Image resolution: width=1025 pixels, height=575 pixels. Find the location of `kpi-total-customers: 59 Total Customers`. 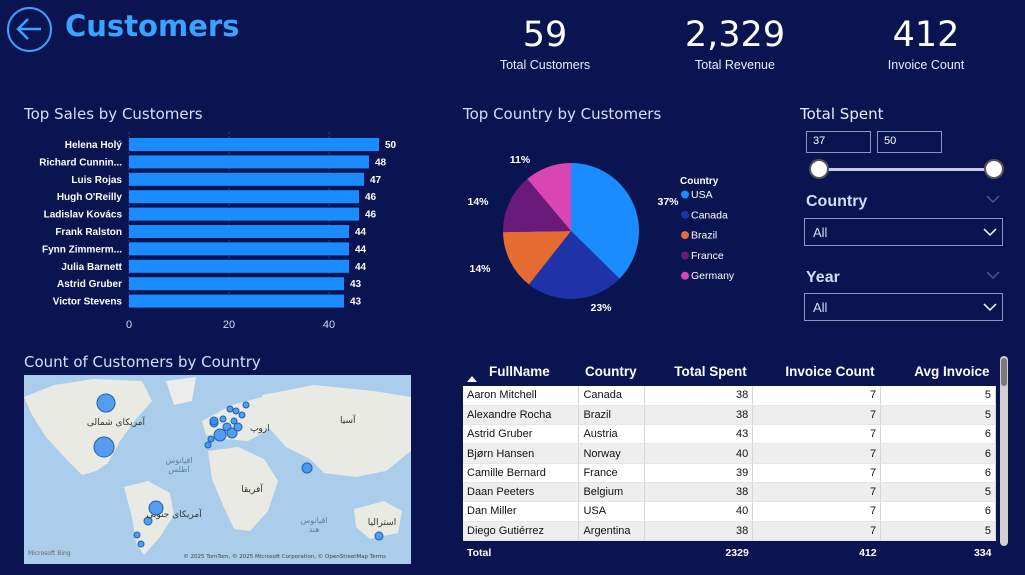

kpi-total-customers: 59 Total Customers is located at coordinates (545, 43).